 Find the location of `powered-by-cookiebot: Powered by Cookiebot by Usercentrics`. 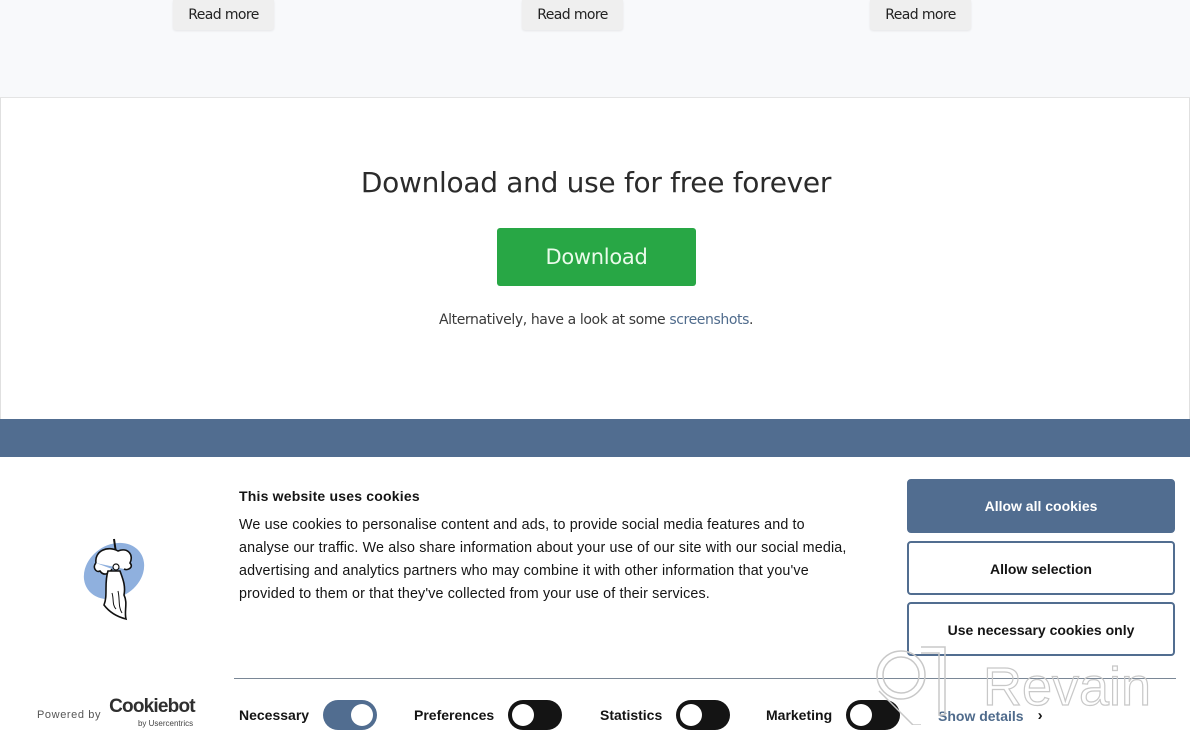

powered-by-cookiebot: Powered by Cookiebot by Usercentrics is located at coordinates (116, 713).